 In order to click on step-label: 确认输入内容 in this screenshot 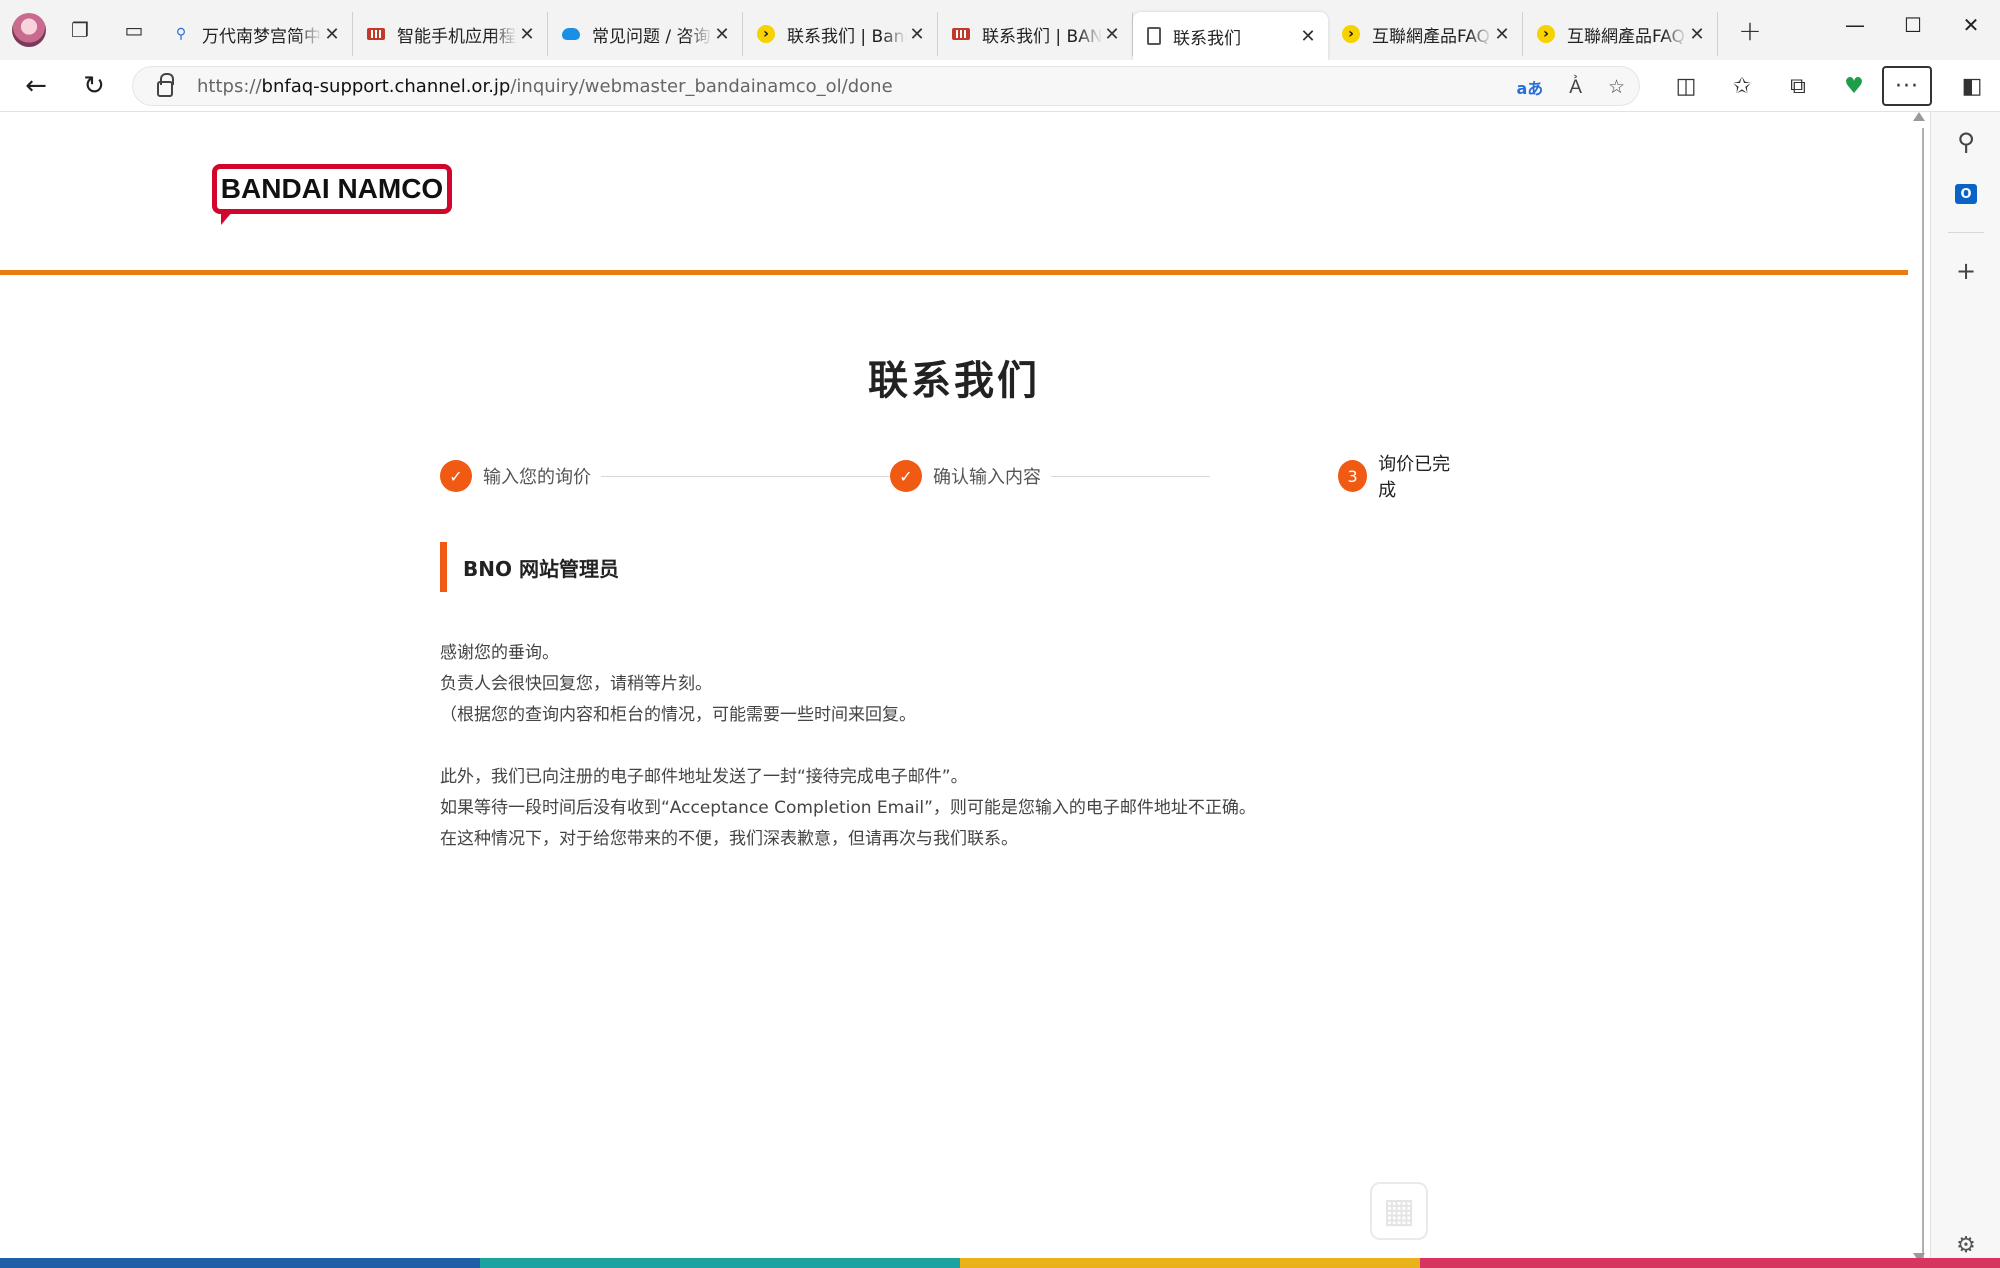, I will do `click(987, 477)`.